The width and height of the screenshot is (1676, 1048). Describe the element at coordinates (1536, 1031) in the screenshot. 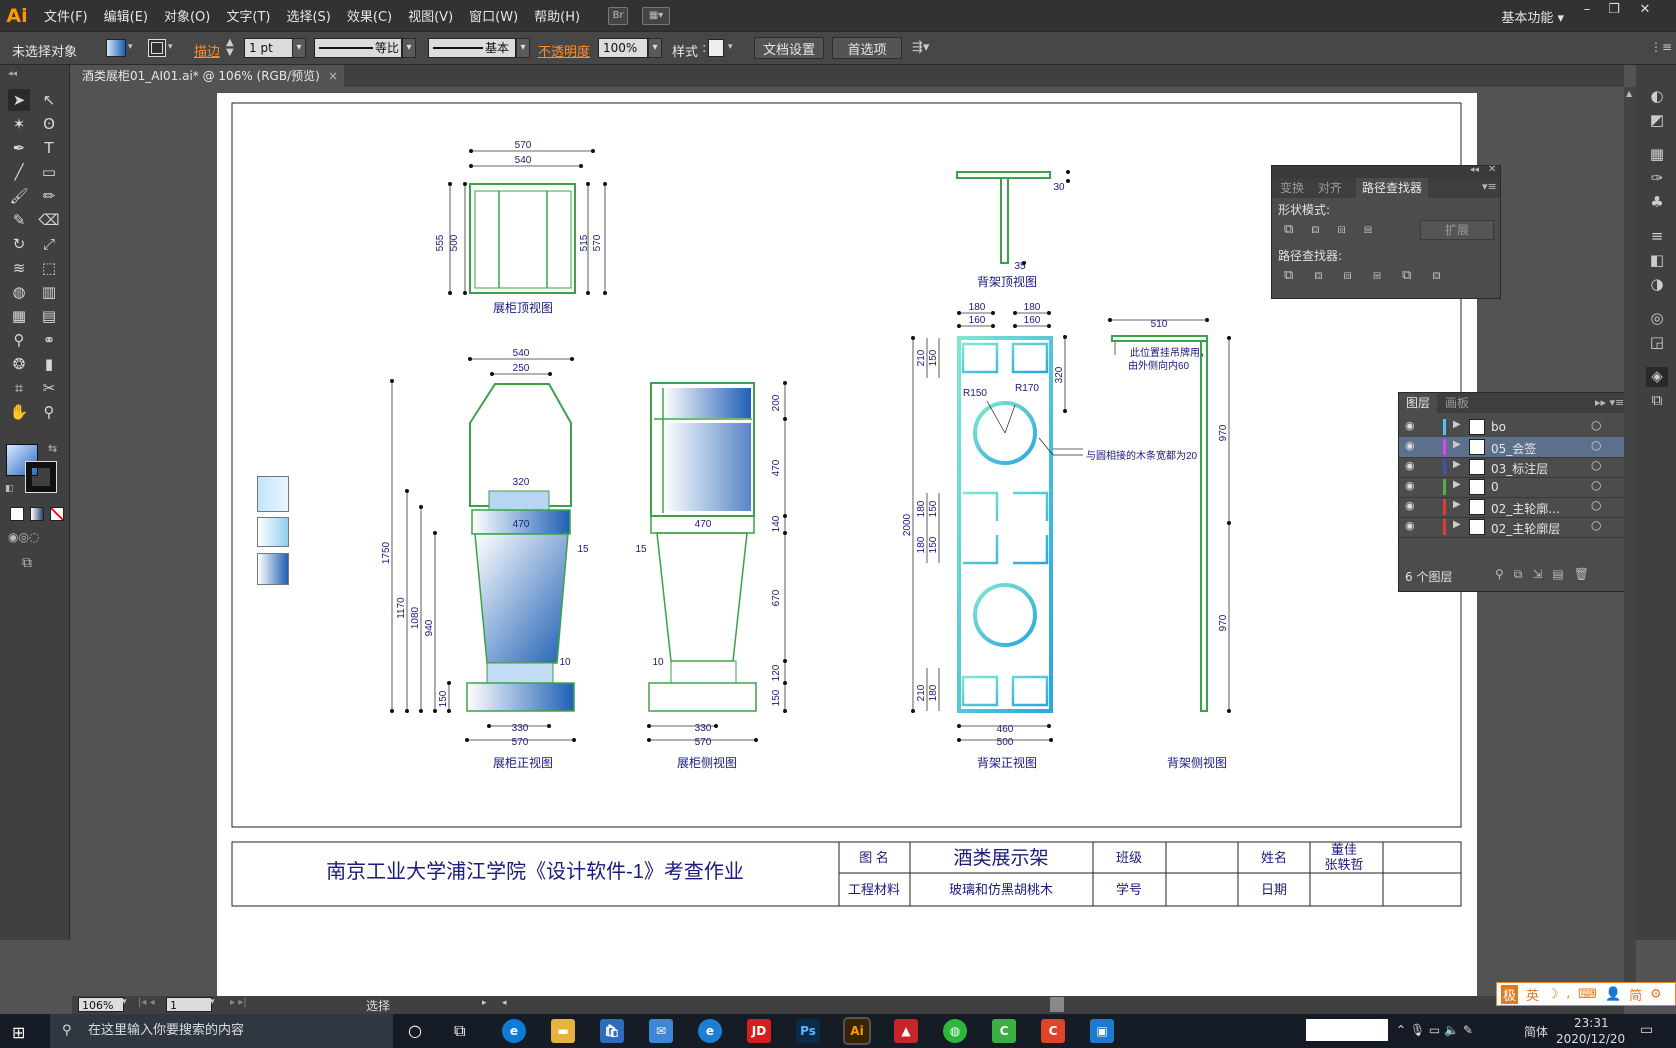

I see `language-indicator: 简体` at that location.